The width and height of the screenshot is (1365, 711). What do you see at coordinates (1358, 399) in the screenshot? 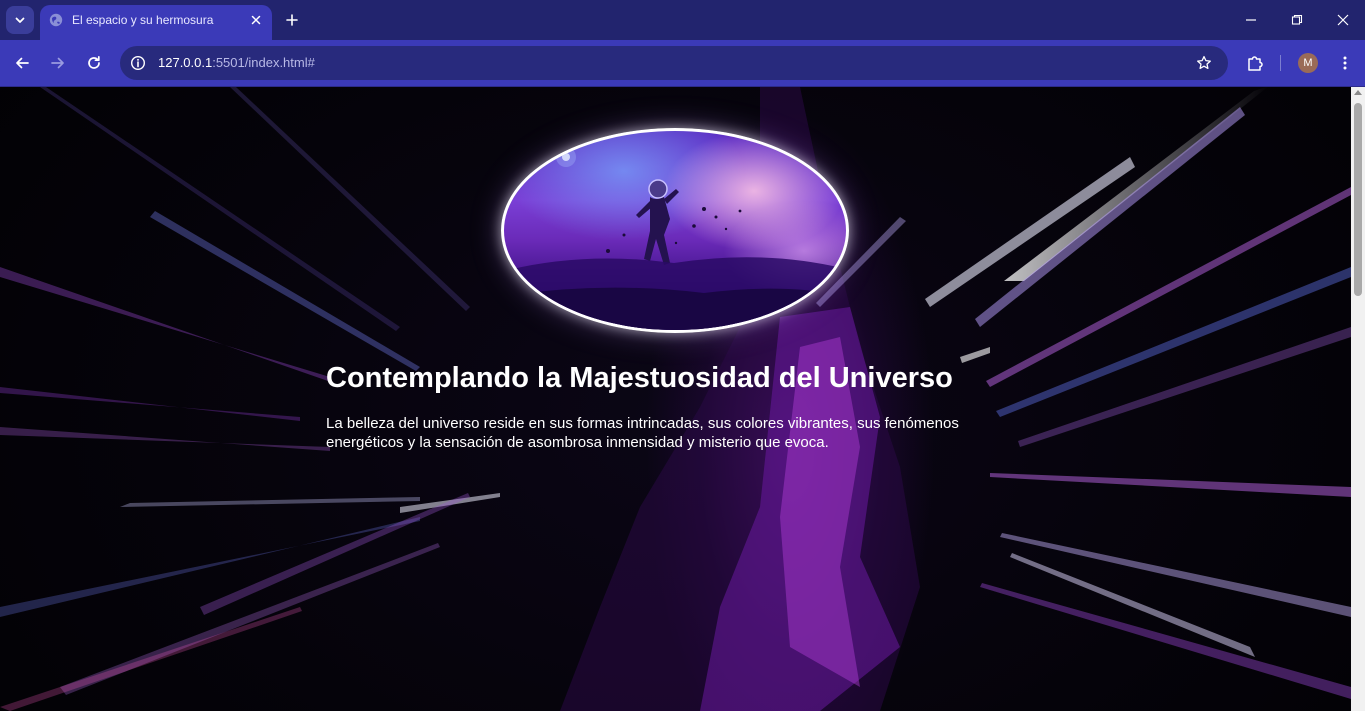
I see `page-scrollbar` at bounding box center [1358, 399].